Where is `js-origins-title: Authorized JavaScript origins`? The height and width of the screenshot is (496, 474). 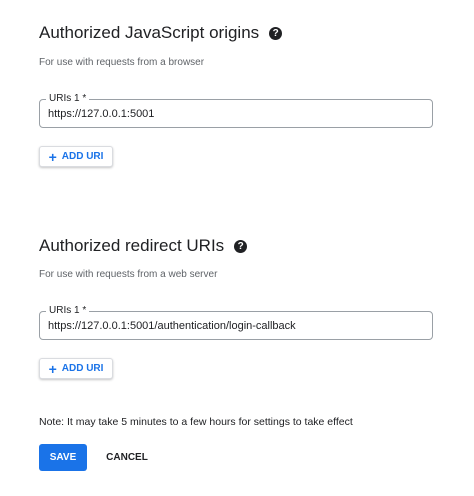 js-origins-title: Authorized JavaScript origins is located at coordinates (149, 32).